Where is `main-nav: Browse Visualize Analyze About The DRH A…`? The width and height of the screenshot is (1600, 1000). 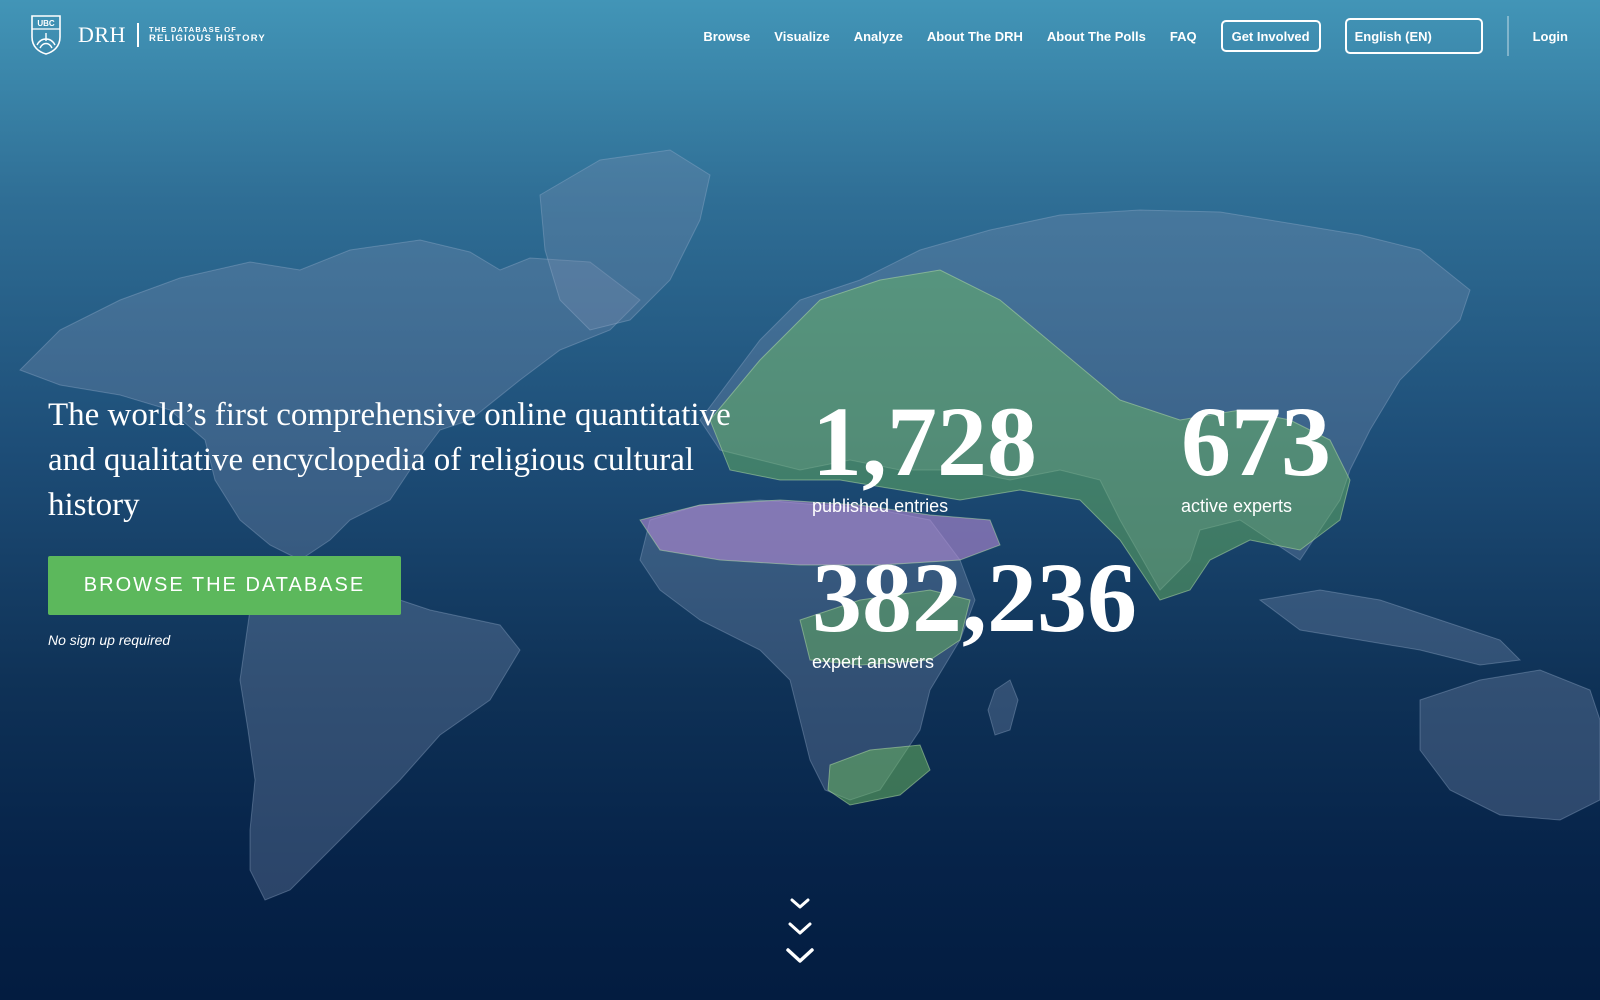 main-nav: Browse Visualize Analyze About The DRH A… is located at coordinates (1151, 36).